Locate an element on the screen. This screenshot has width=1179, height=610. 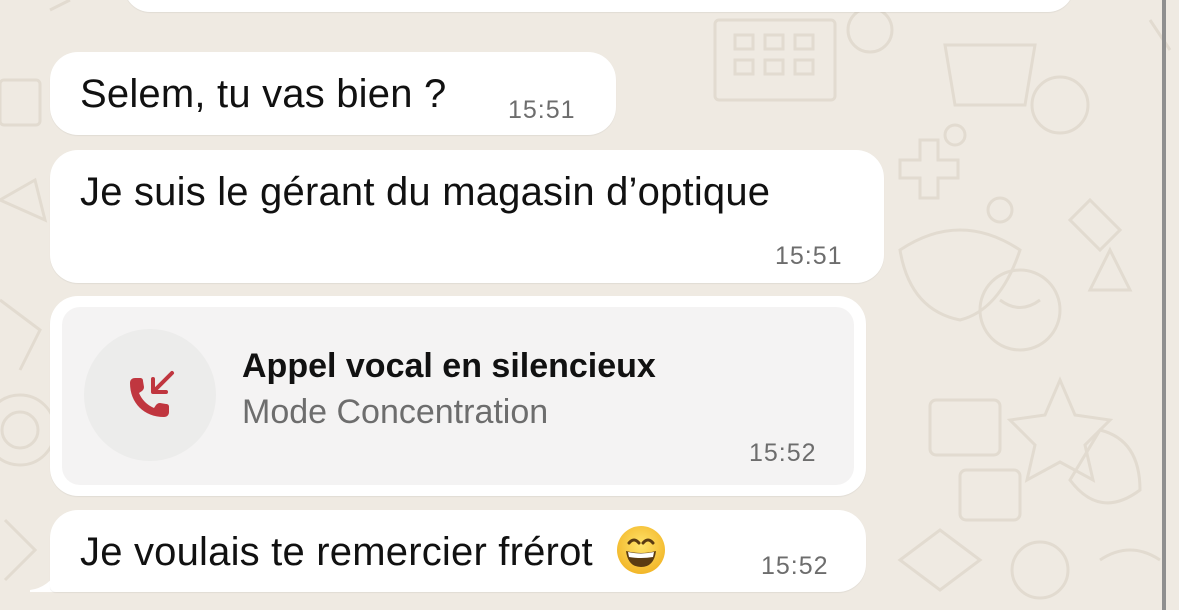
scrollbar-edge is located at coordinates (1164, 305).